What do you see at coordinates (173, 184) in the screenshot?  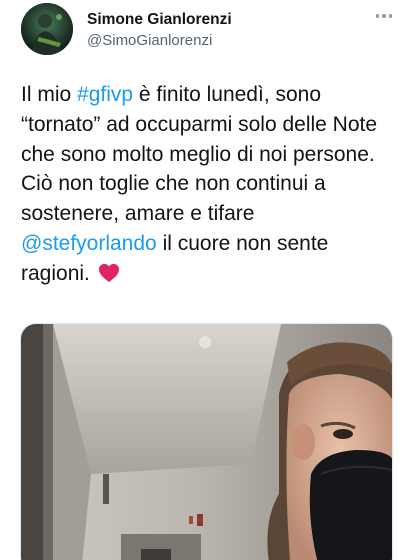 I see `tweet-line: Ciò non toglie che non continui a` at bounding box center [173, 184].